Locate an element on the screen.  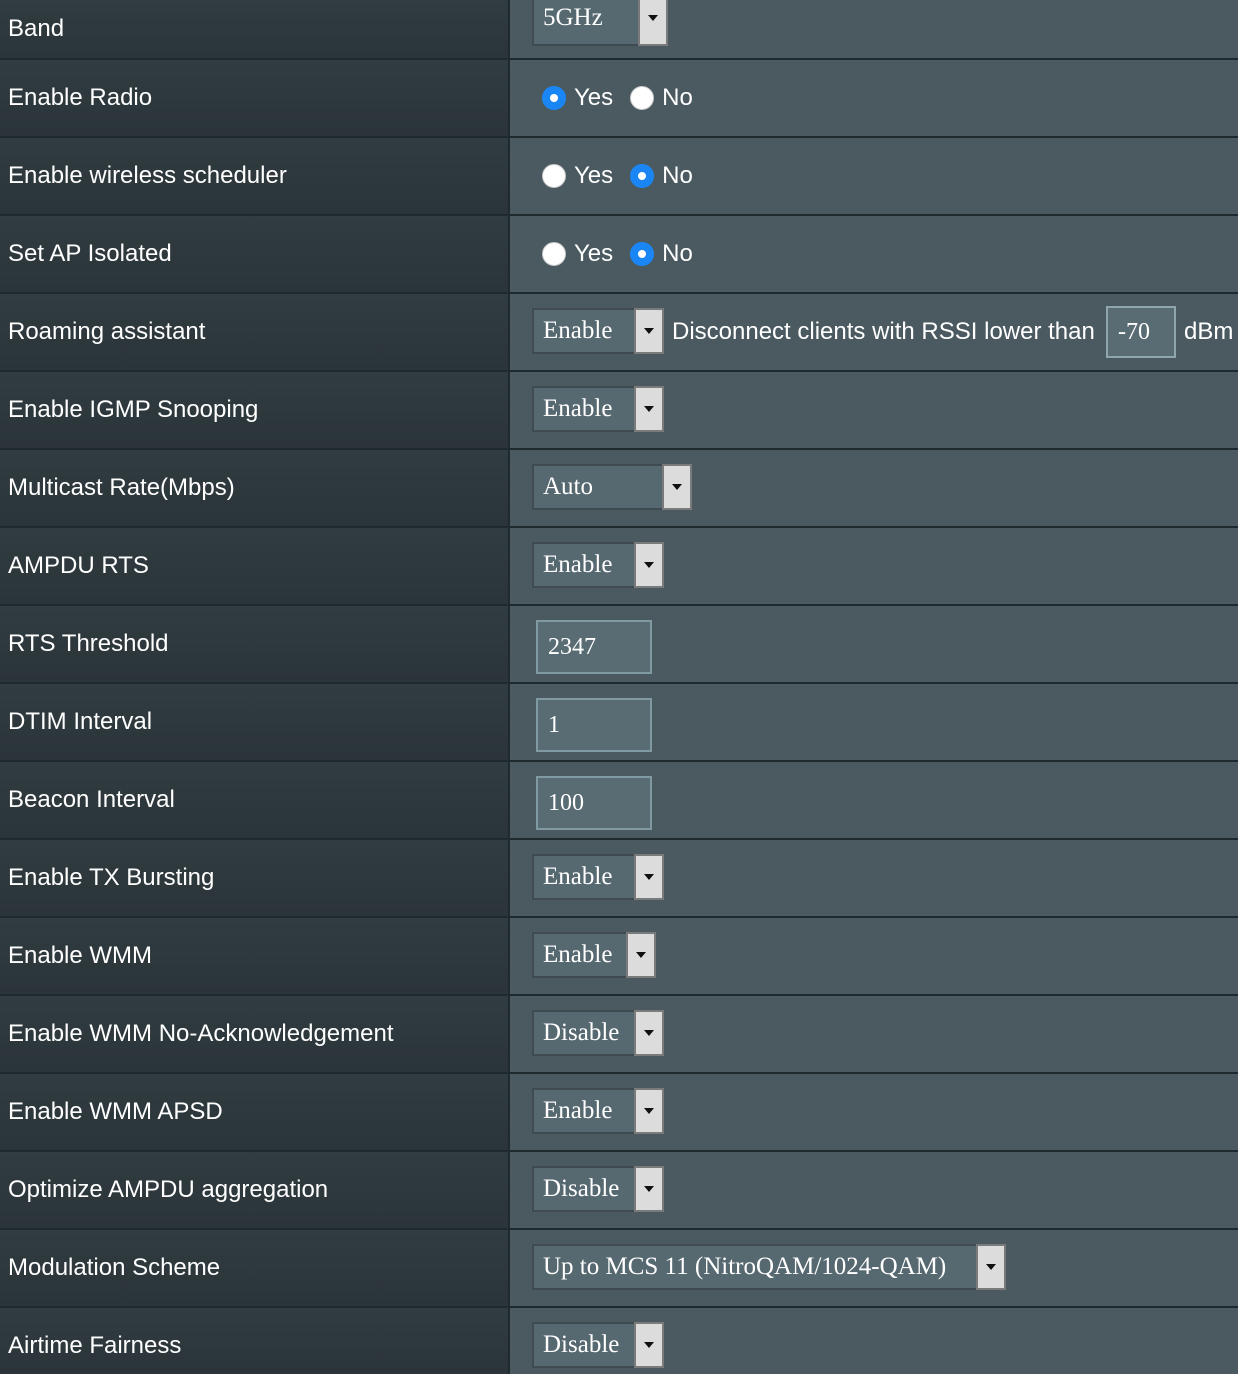
modulation-scheme-select: Up to MCS 11 (NitroQAM/1024-QAM) is located at coordinates (769, 1267).